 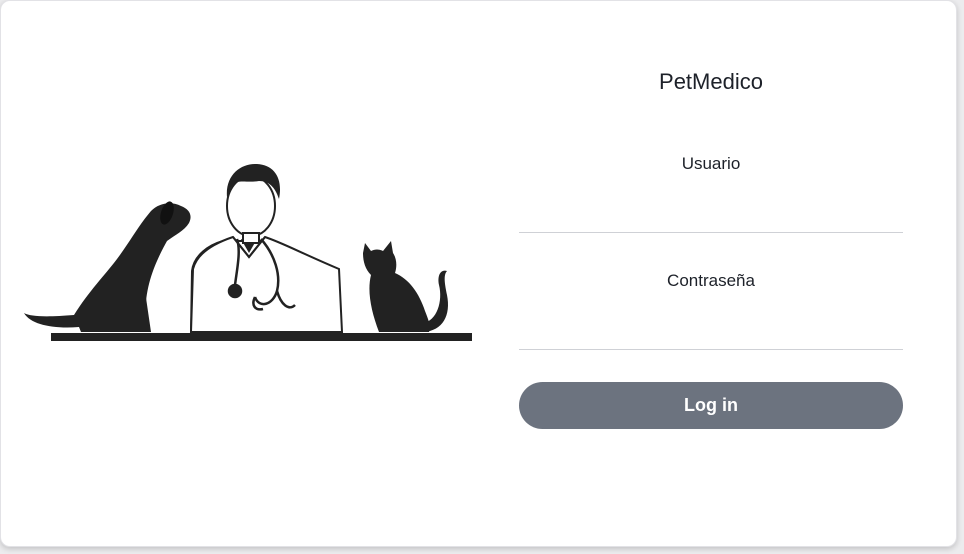 What do you see at coordinates (107, 266) in the screenshot?
I see `dog-silhouette-icon` at bounding box center [107, 266].